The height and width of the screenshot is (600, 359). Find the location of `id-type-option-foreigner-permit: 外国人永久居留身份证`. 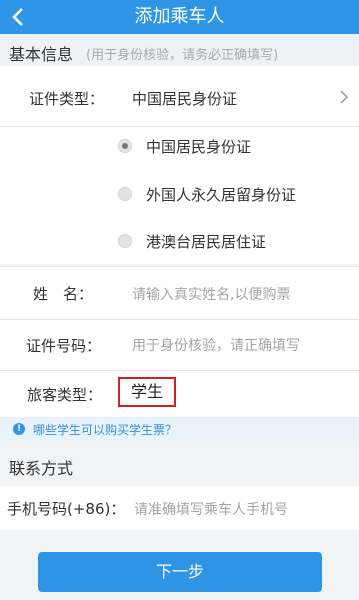

id-type-option-foreigner-permit: 外国人永久居留身份证 is located at coordinates (228, 195).